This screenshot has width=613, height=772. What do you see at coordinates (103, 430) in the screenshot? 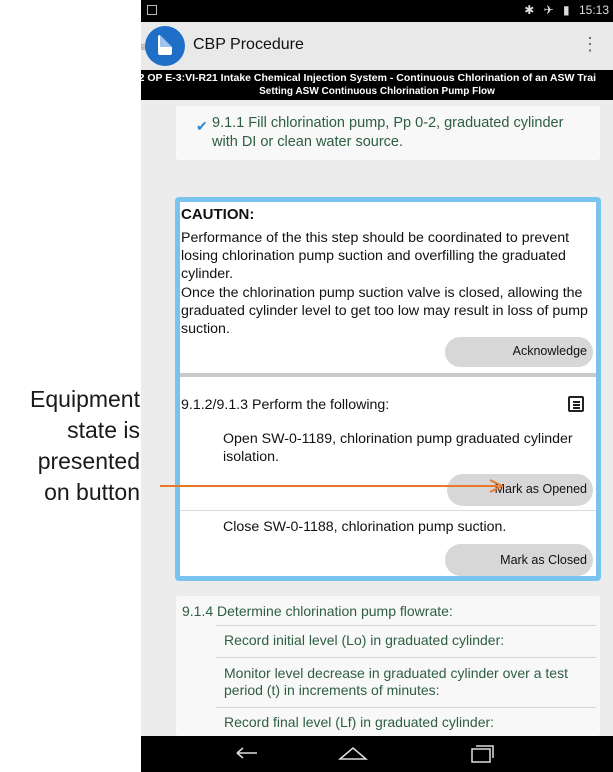
I see `annotation-line: state is` at bounding box center [103, 430].